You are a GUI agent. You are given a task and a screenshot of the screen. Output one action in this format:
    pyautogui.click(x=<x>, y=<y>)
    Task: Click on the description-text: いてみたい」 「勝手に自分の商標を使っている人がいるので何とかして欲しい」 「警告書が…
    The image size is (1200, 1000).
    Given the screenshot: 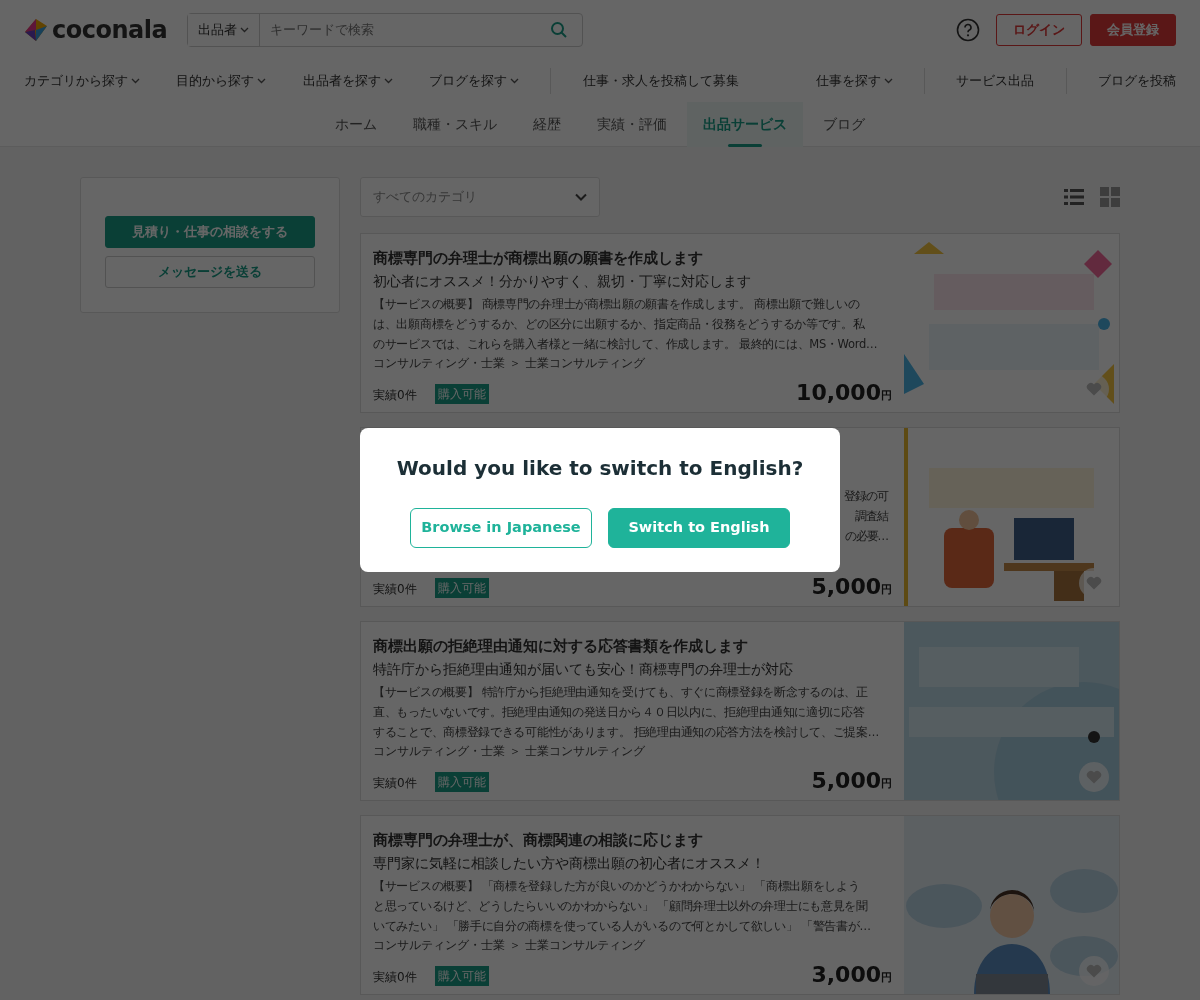 What is the action you would take?
    pyautogui.click(x=622, y=926)
    